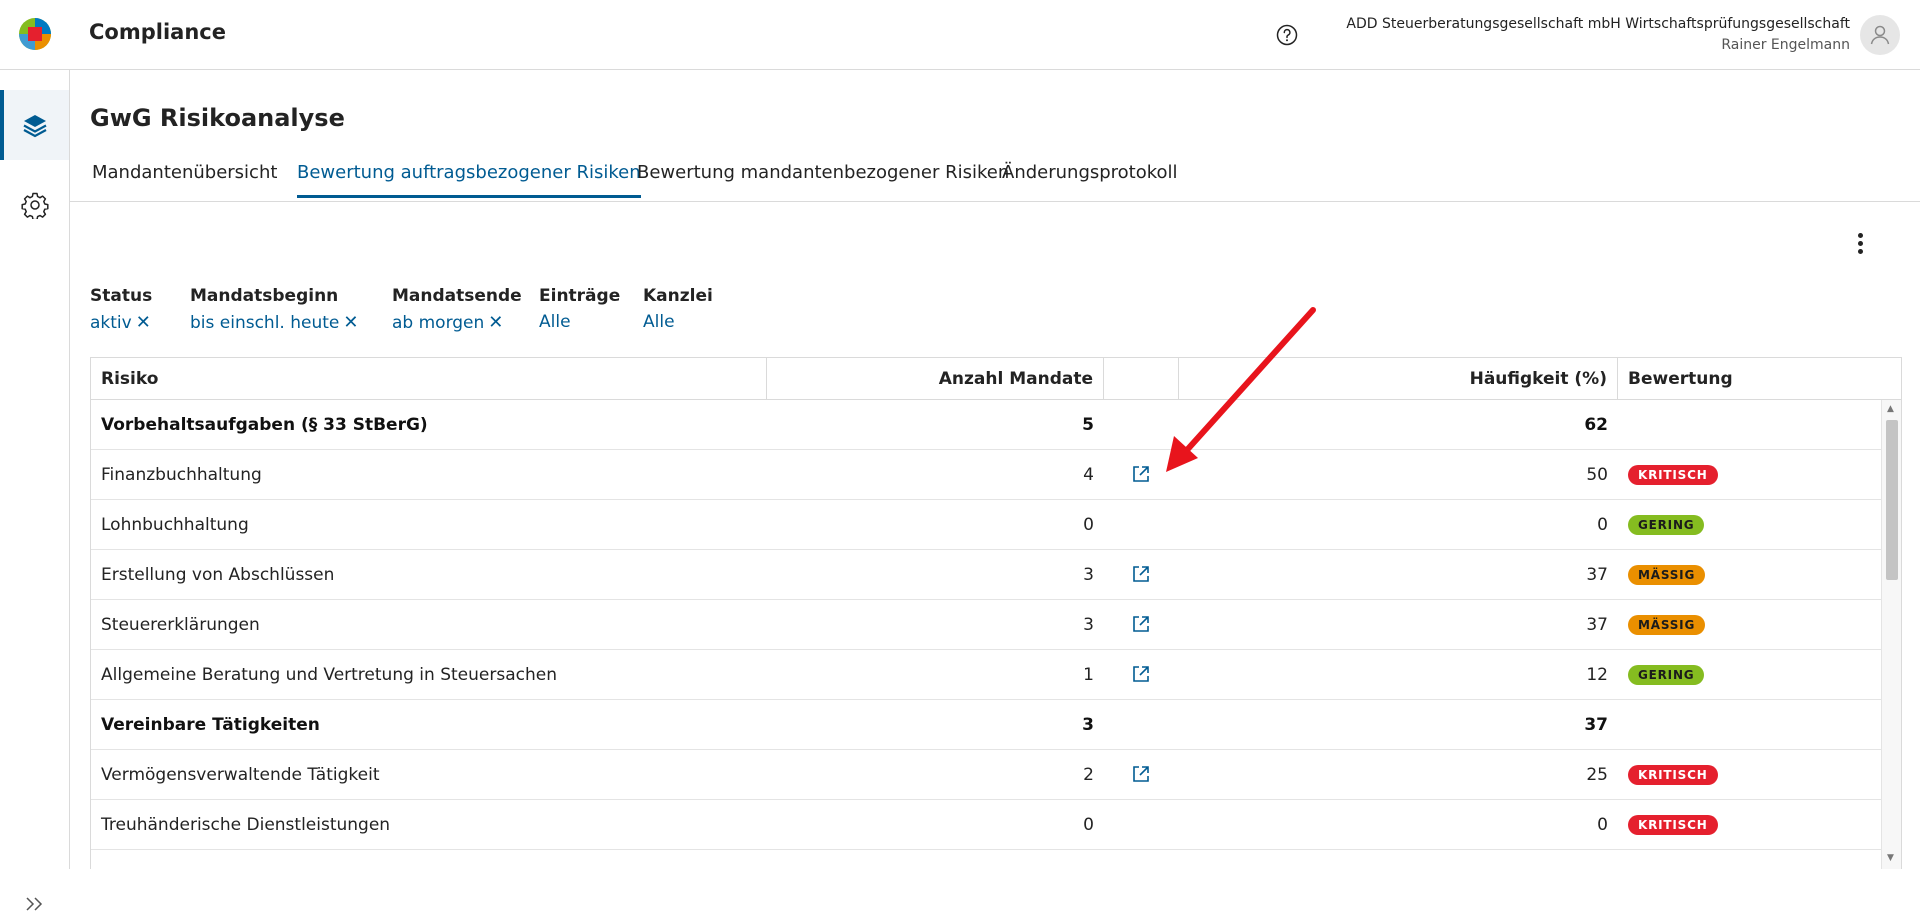  I want to click on column-header-bewertung: Bewertung, so click(1759, 379).